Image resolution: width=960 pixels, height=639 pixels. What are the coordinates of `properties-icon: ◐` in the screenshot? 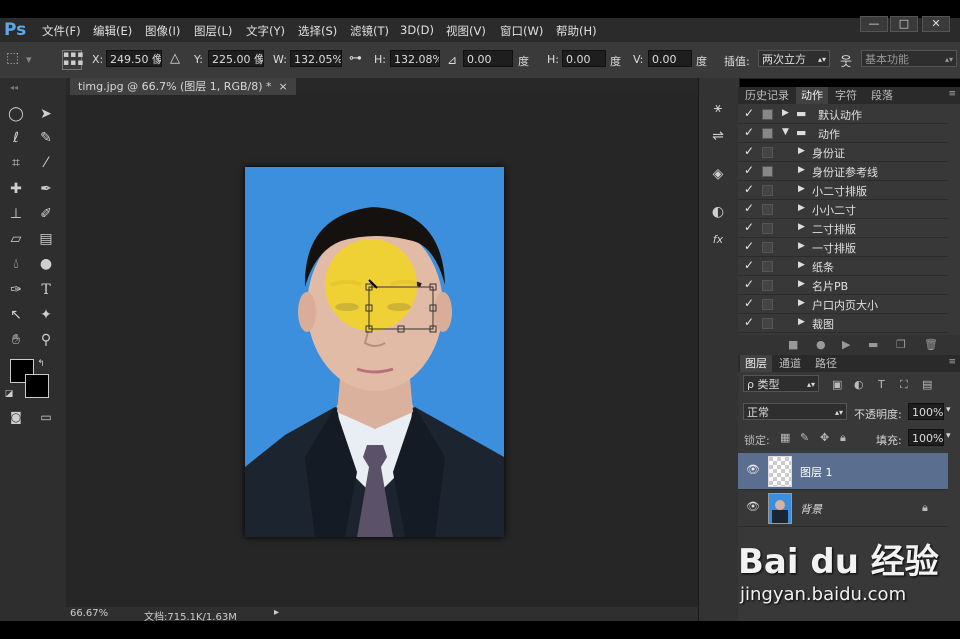 It's located at (718, 212).